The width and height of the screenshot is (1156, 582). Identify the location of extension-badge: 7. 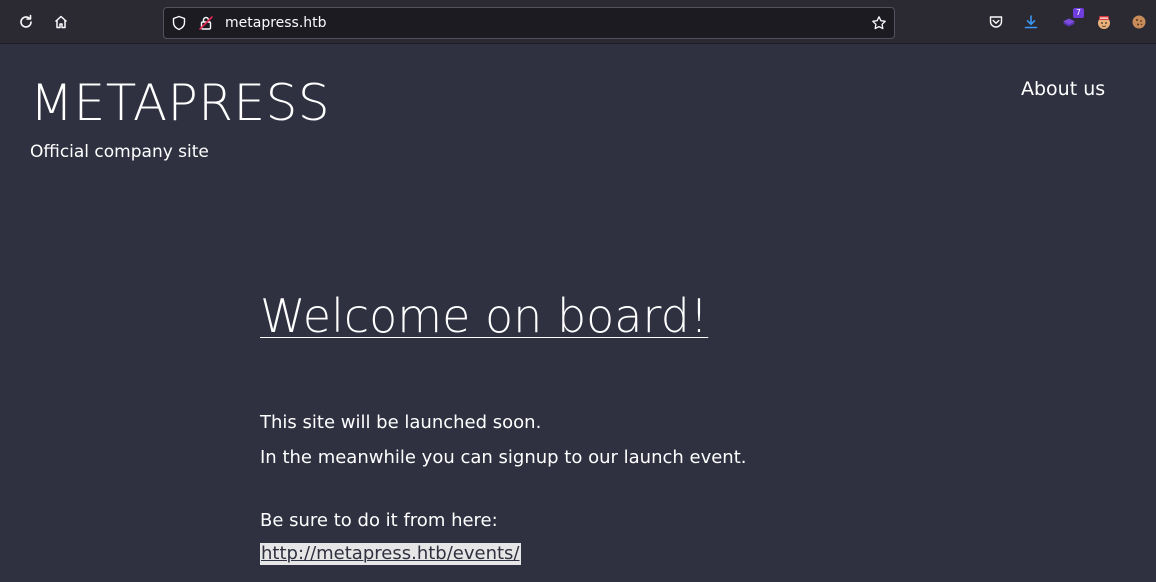
(1078, 13).